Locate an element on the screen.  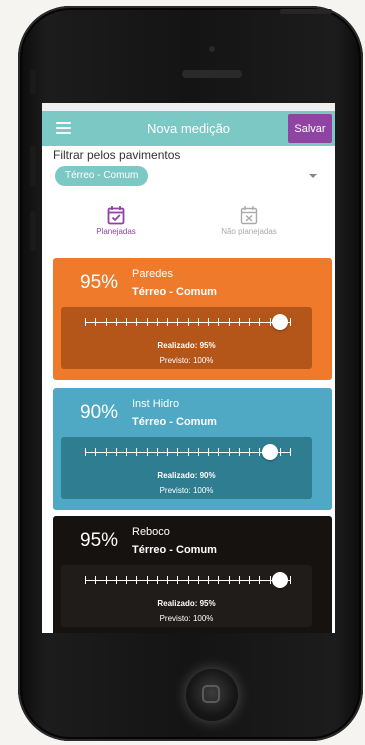
home-square-icon is located at coordinates (211, 694).